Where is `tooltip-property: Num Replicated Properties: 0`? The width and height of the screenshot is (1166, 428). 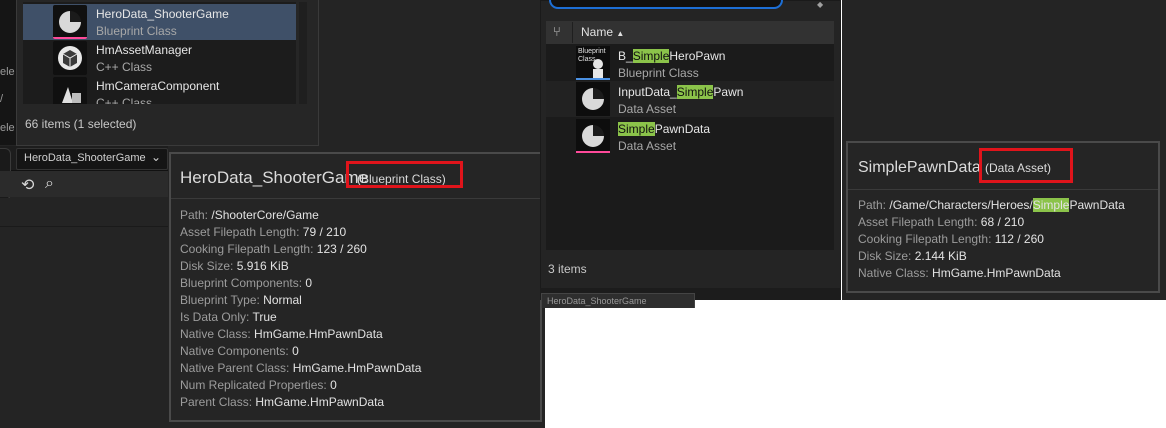 tooltip-property: Num Replicated Properties: 0 is located at coordinates (300, 385).